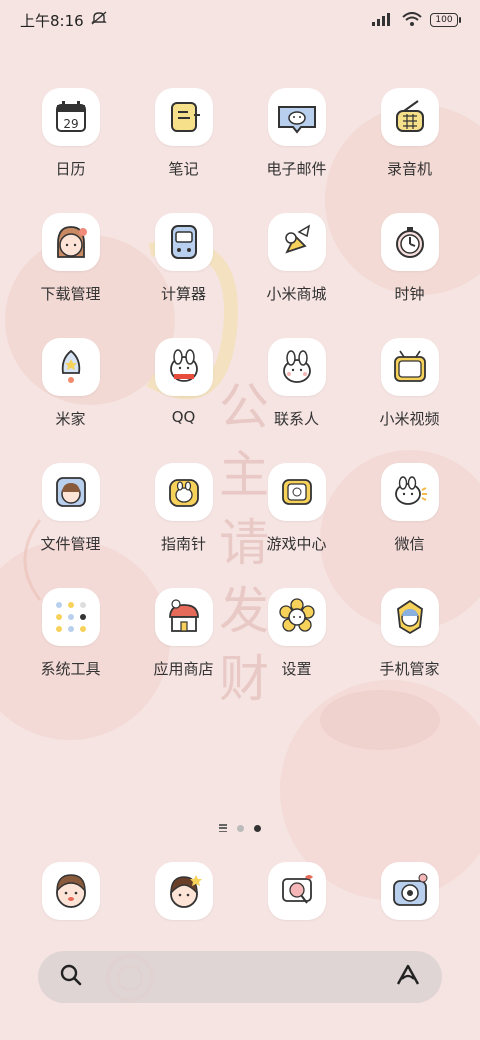  I want to click on dock-camera, so click(409, 891).